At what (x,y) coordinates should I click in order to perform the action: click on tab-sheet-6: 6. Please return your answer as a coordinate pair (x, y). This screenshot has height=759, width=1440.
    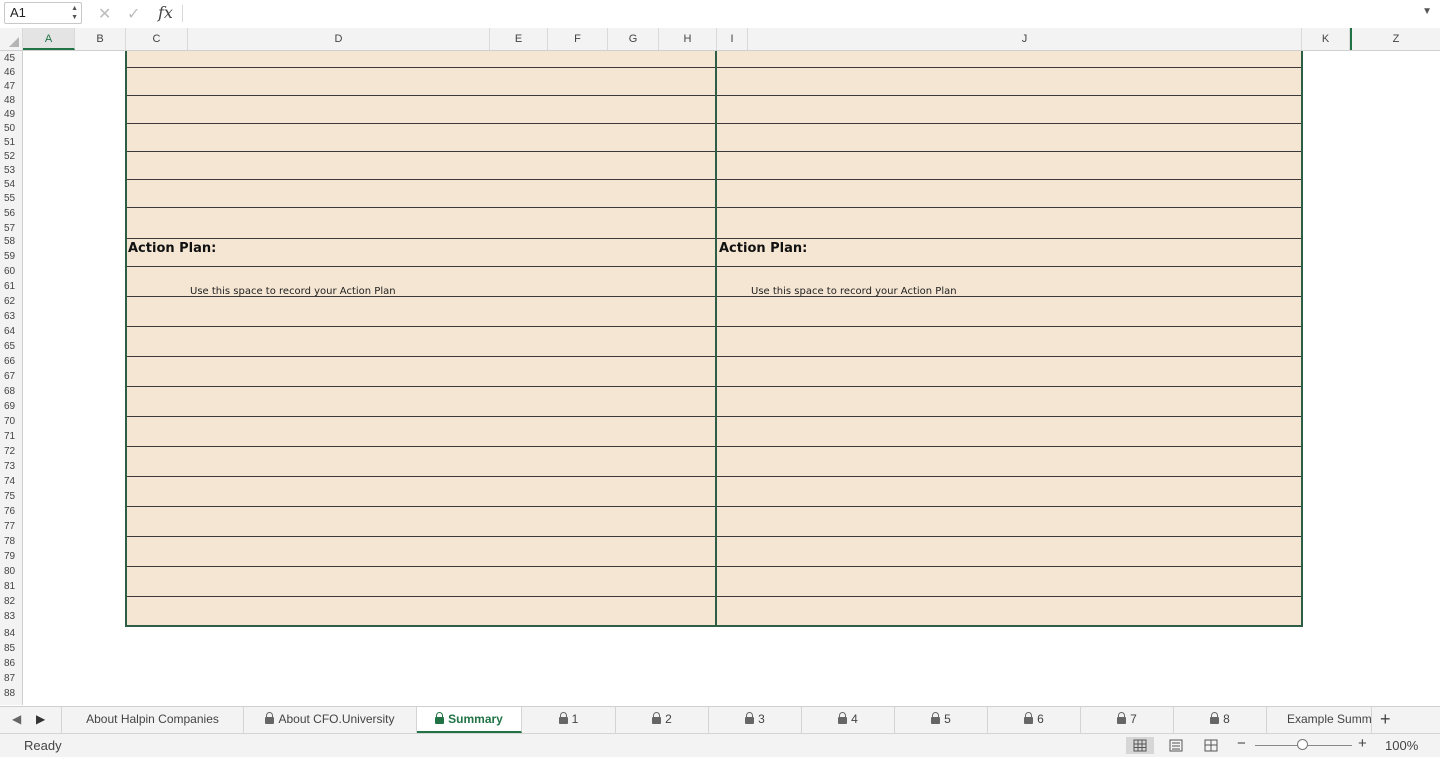
    Looking at the image, I should click on (1034, 720).